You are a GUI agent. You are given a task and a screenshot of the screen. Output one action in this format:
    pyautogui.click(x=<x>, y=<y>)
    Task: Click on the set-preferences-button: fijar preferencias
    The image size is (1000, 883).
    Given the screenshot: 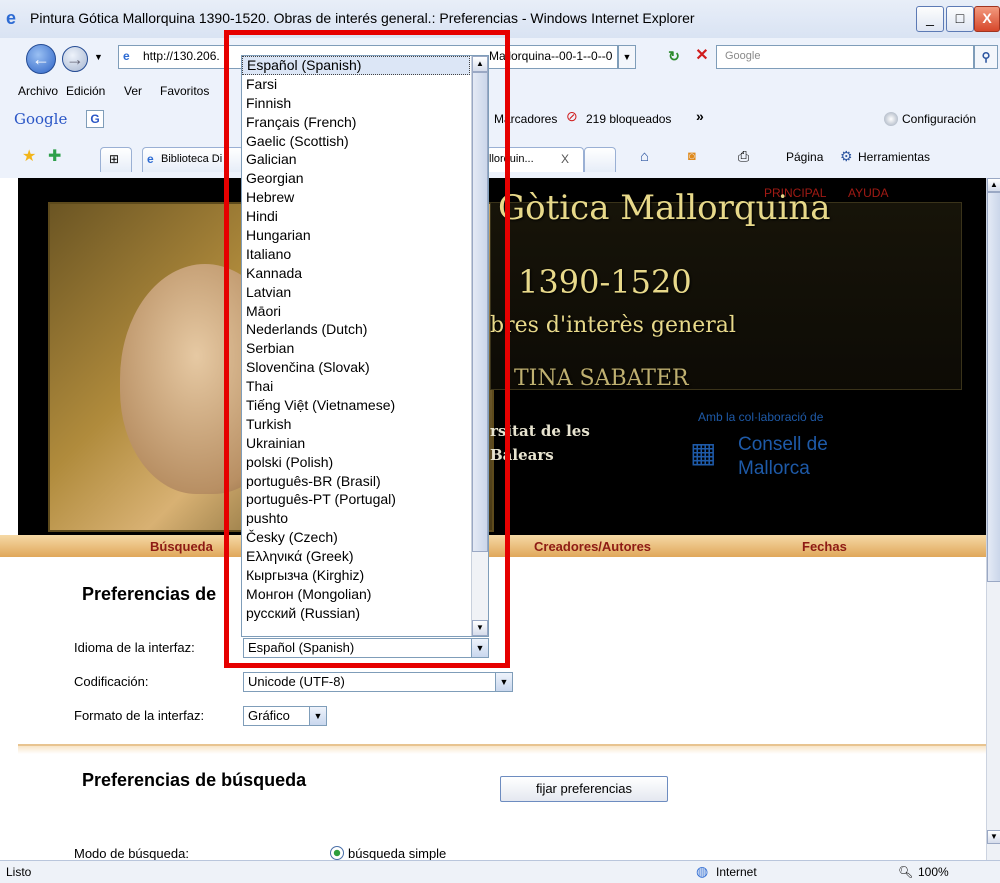 What is the action you would take?
    pyautogui.click(x=584, y=789)
    